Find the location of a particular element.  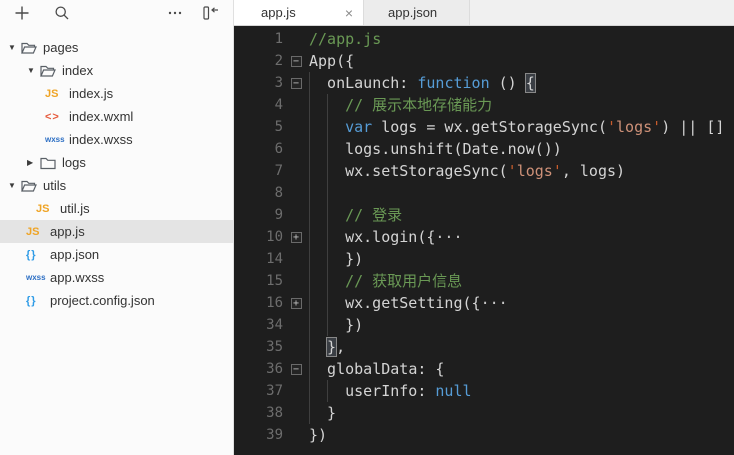

collapse-sidebar-icon is located at coordinates (211, 15).